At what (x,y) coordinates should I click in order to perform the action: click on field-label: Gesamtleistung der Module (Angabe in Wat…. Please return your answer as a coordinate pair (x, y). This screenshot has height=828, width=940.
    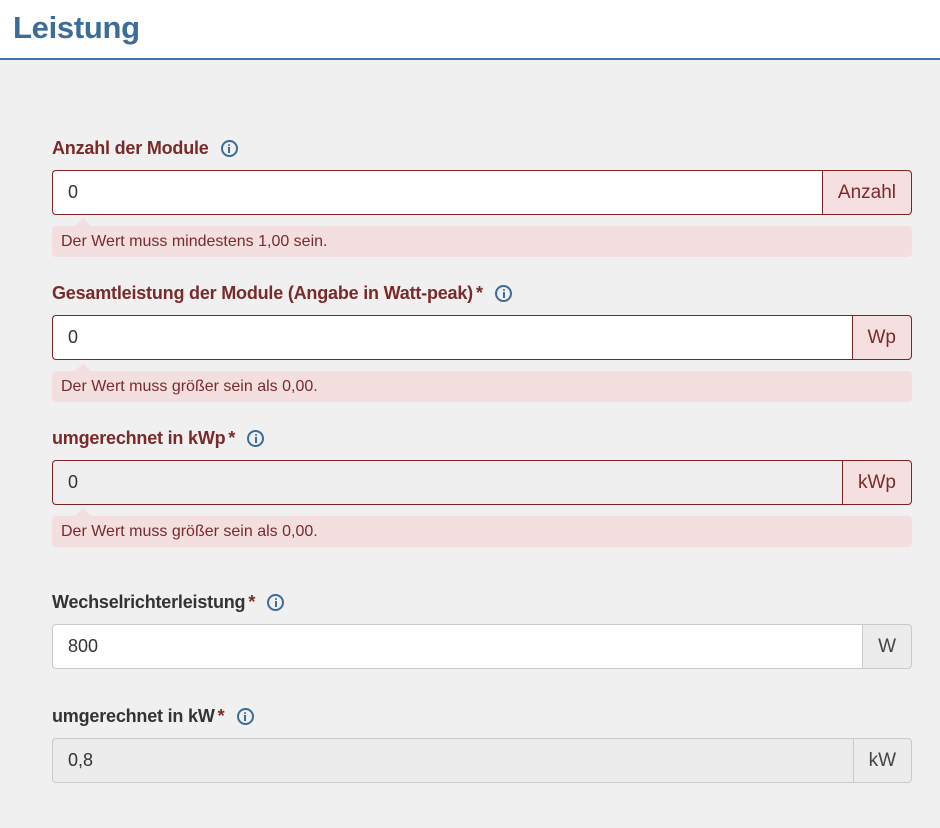
    Looking at the image, I should click on (262, 292).